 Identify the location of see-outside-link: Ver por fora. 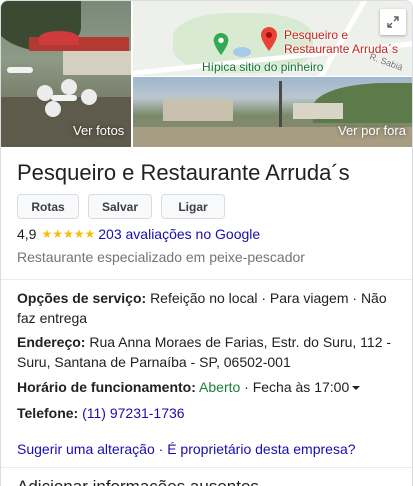
(372, 130).